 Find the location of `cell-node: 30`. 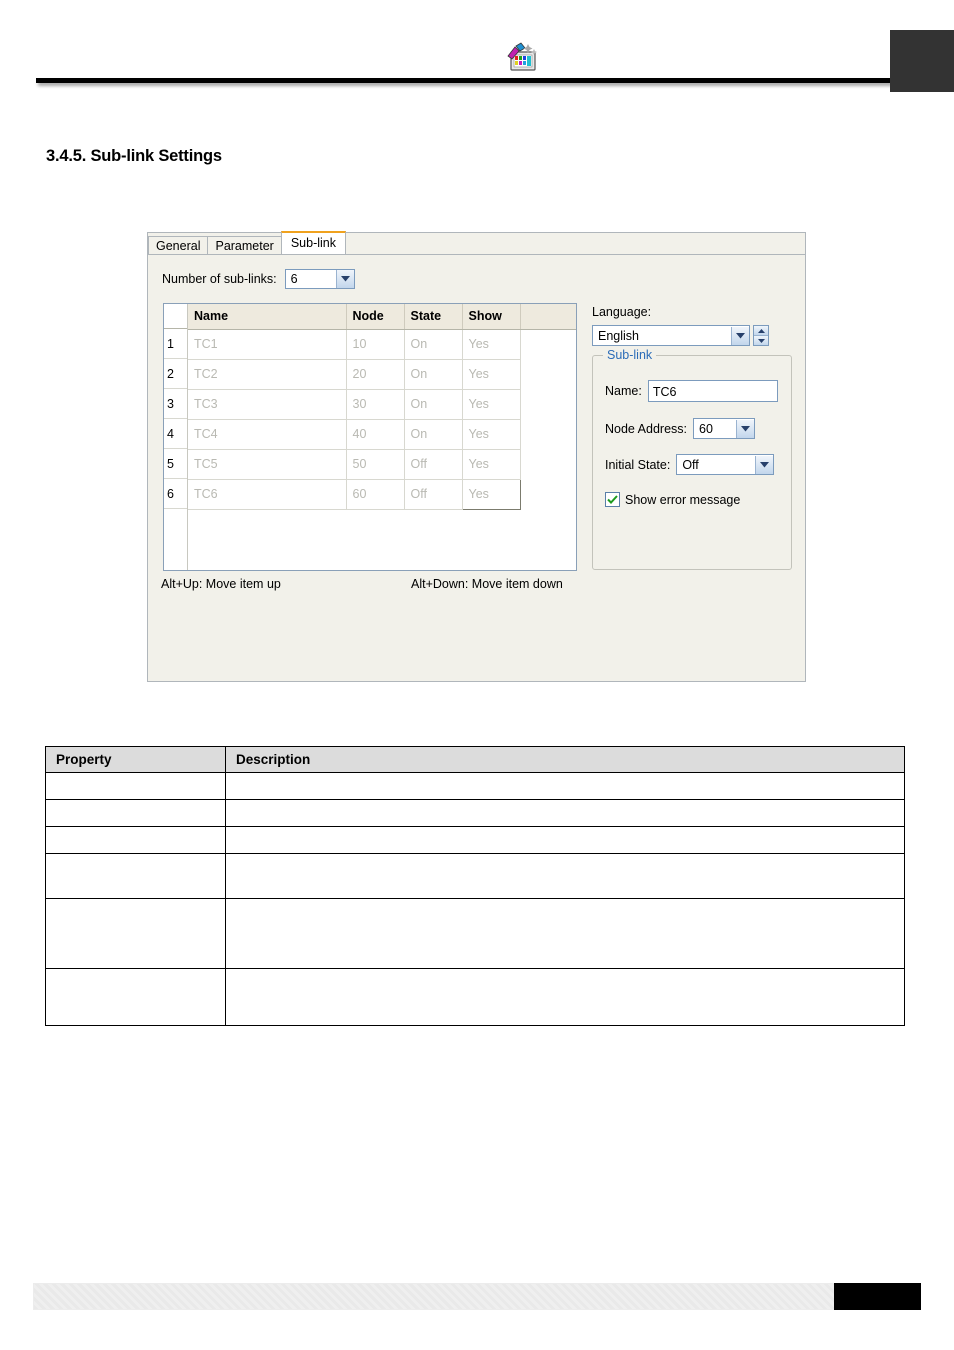

cell-node: 30 is located at coordinates (375, 404).